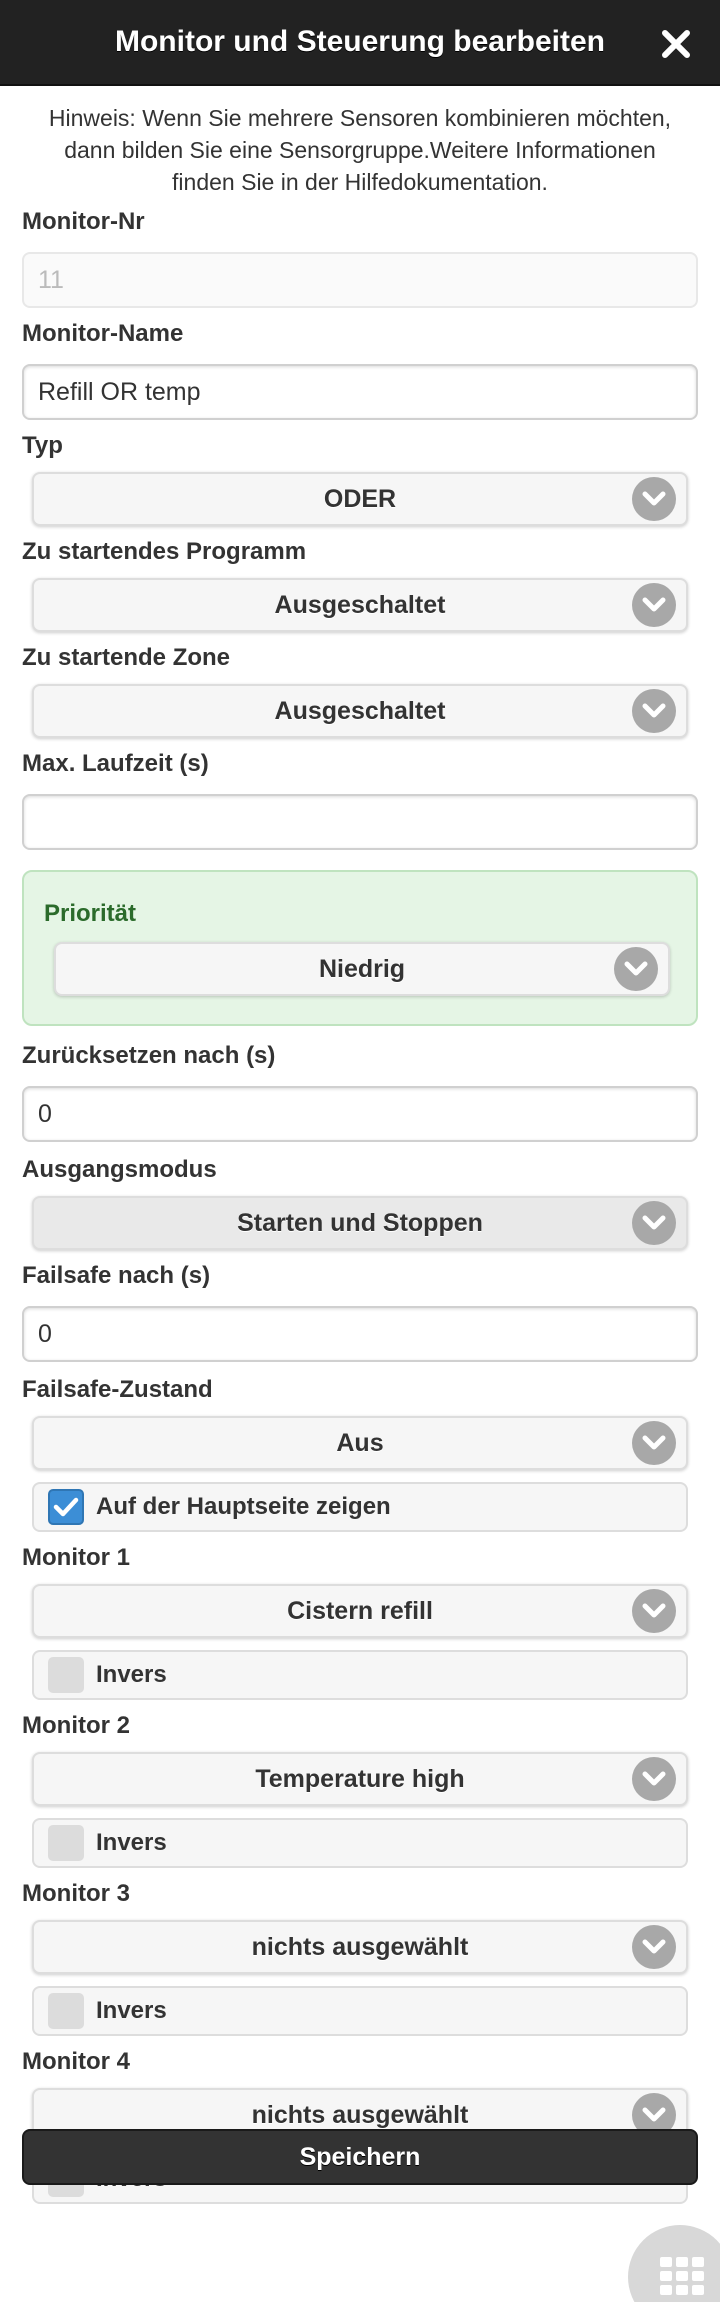  Describe the element at coordinates (360, 2114) in the screenshot. I see `monitor-4-value: nichts ausgewählt` at that location.